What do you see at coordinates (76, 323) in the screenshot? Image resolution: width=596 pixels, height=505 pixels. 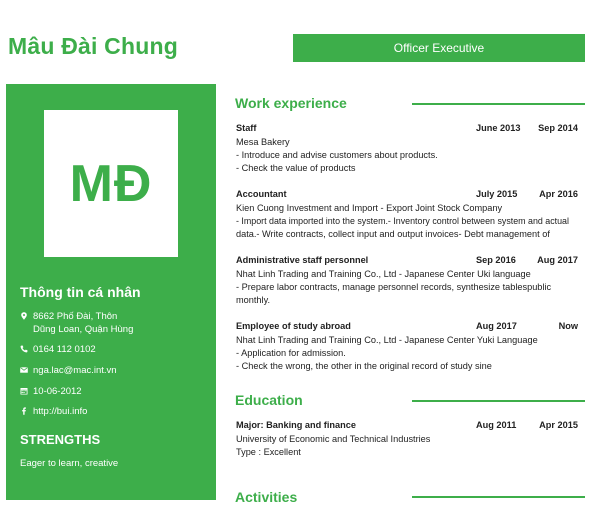 I see `address-row: 8662 Phố Đài, Thôn Dũng Loan, Quận Hùng` at bounding box center [76, 323].